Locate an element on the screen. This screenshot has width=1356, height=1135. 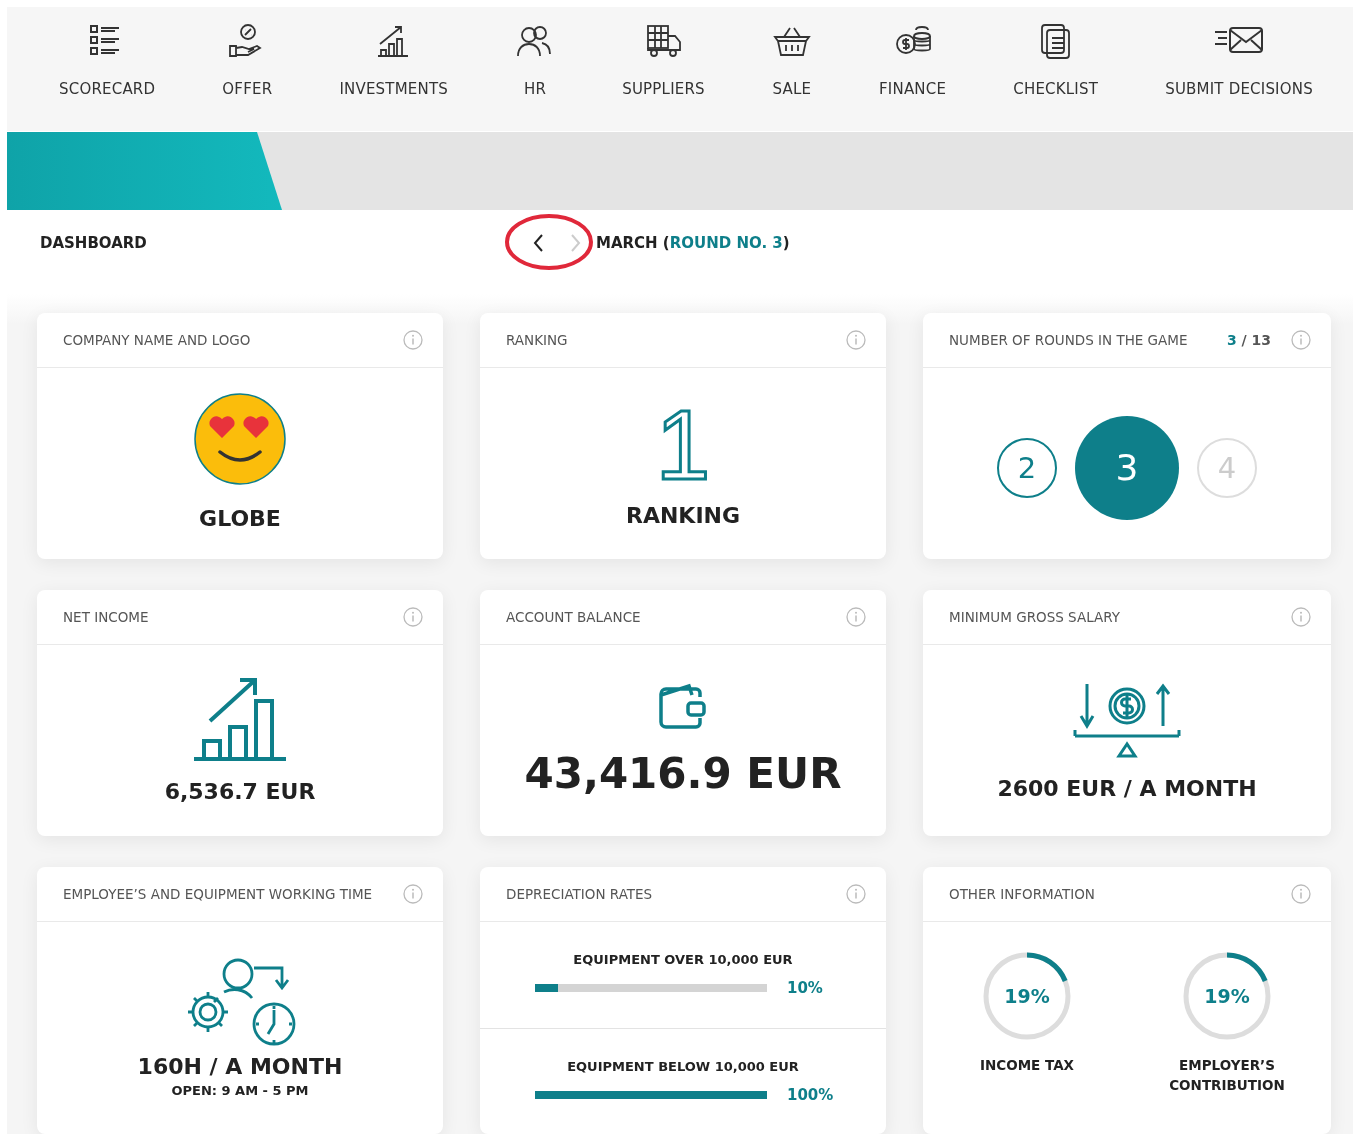
round-counter: 3 / 13 is located at coordinates (1248, 340).